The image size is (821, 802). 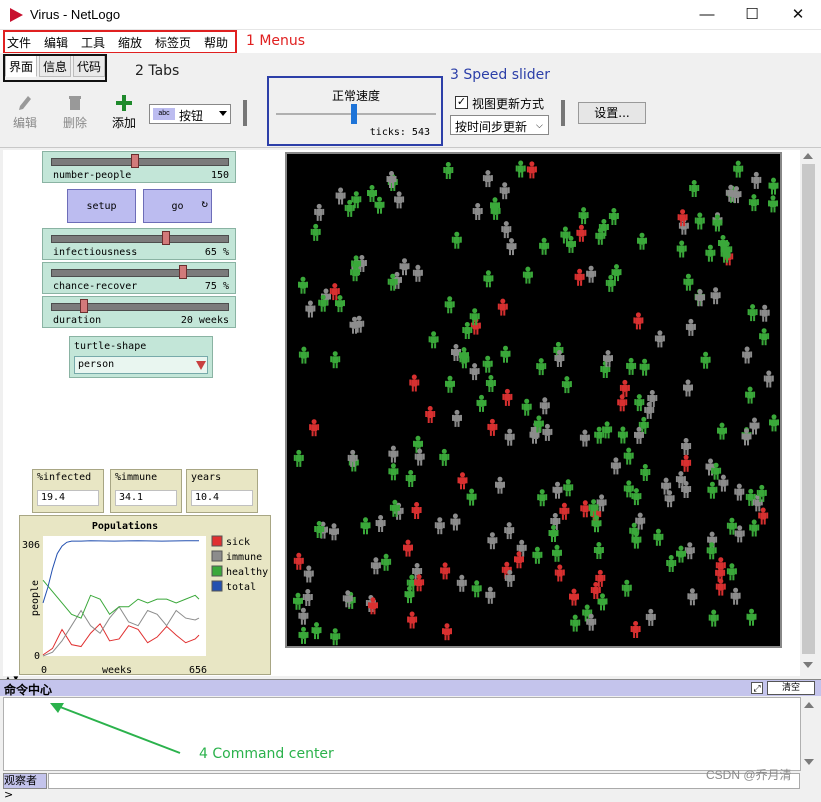 What do you see at coordinates (75, 113) in the screenshot?
I see `delete-button: 删除` at bounding box center [75, 113].